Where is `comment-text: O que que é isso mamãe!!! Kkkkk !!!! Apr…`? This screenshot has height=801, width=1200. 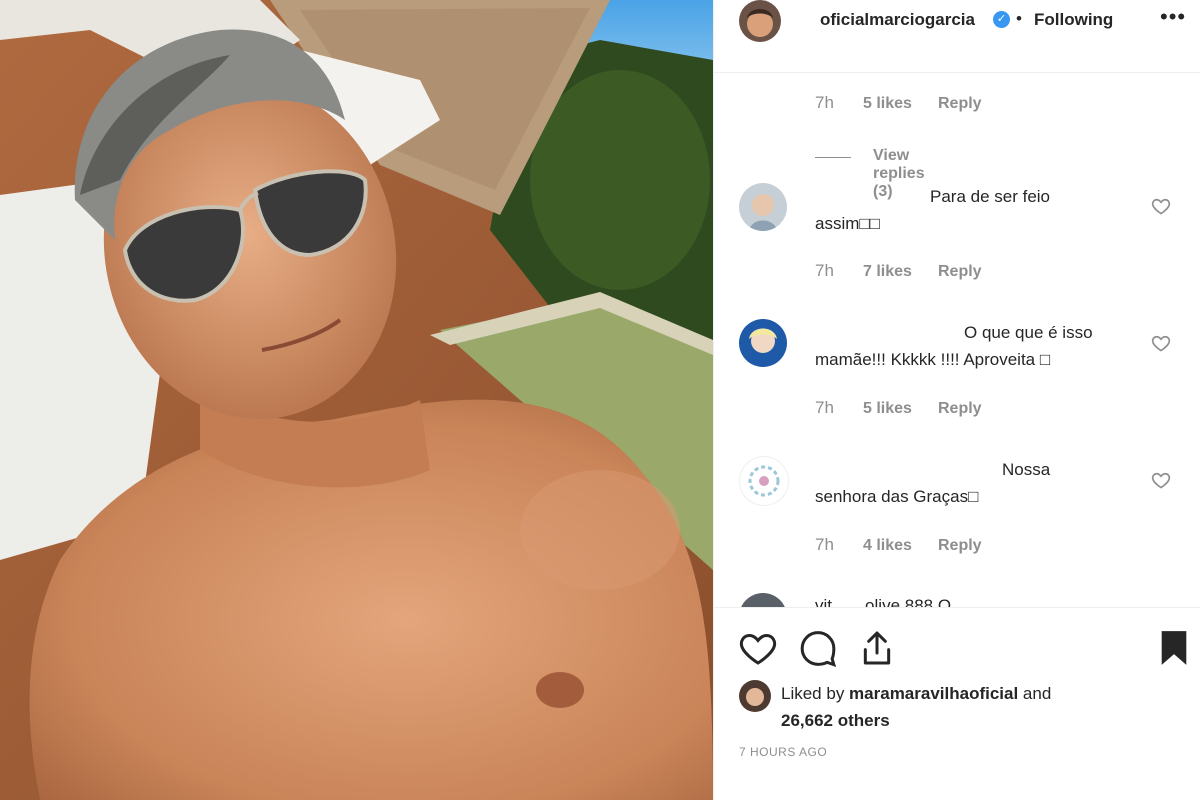 comment-text: O que que é isso mamãe!!! Kkkkk !!!! Apr… is located at coordinates (954, 346).